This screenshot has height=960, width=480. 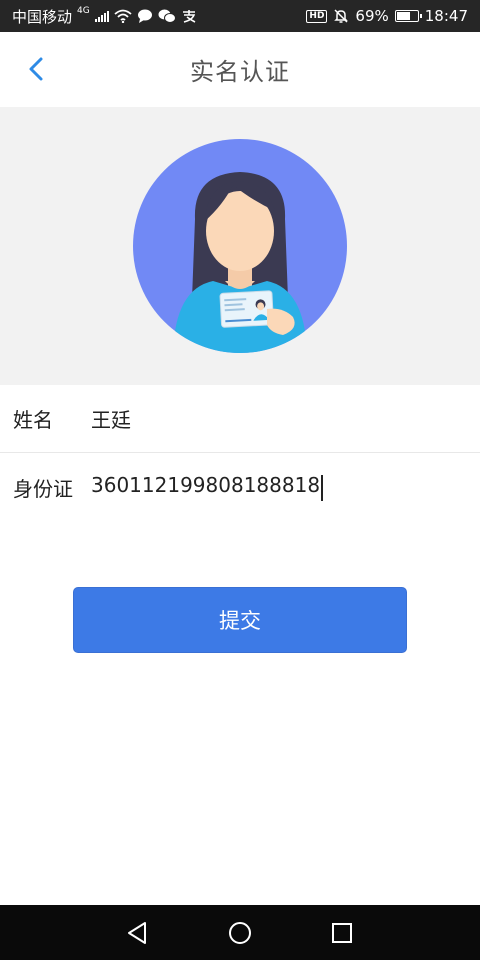 I want to click on app-header: 实名认证, so click(x=240, y=69).